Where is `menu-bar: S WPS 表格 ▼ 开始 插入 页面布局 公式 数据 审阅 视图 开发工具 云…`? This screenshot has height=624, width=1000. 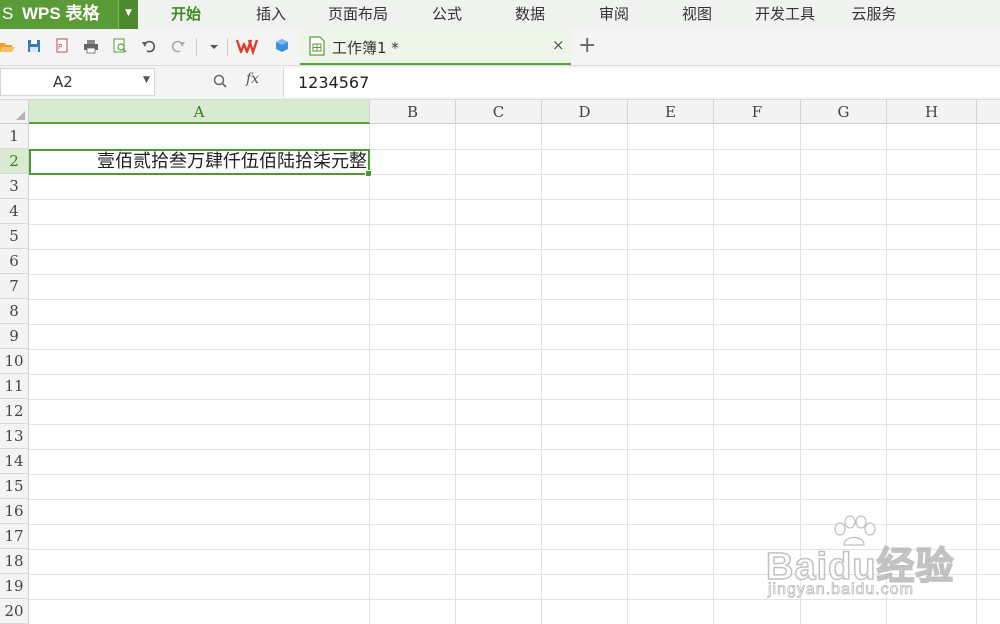
menu-bar: S WPS 表格 ▼ 开始 插入 页面布局 公式 数据 审阅 视图 开发工具 云… is located at coordinates (500, 14).